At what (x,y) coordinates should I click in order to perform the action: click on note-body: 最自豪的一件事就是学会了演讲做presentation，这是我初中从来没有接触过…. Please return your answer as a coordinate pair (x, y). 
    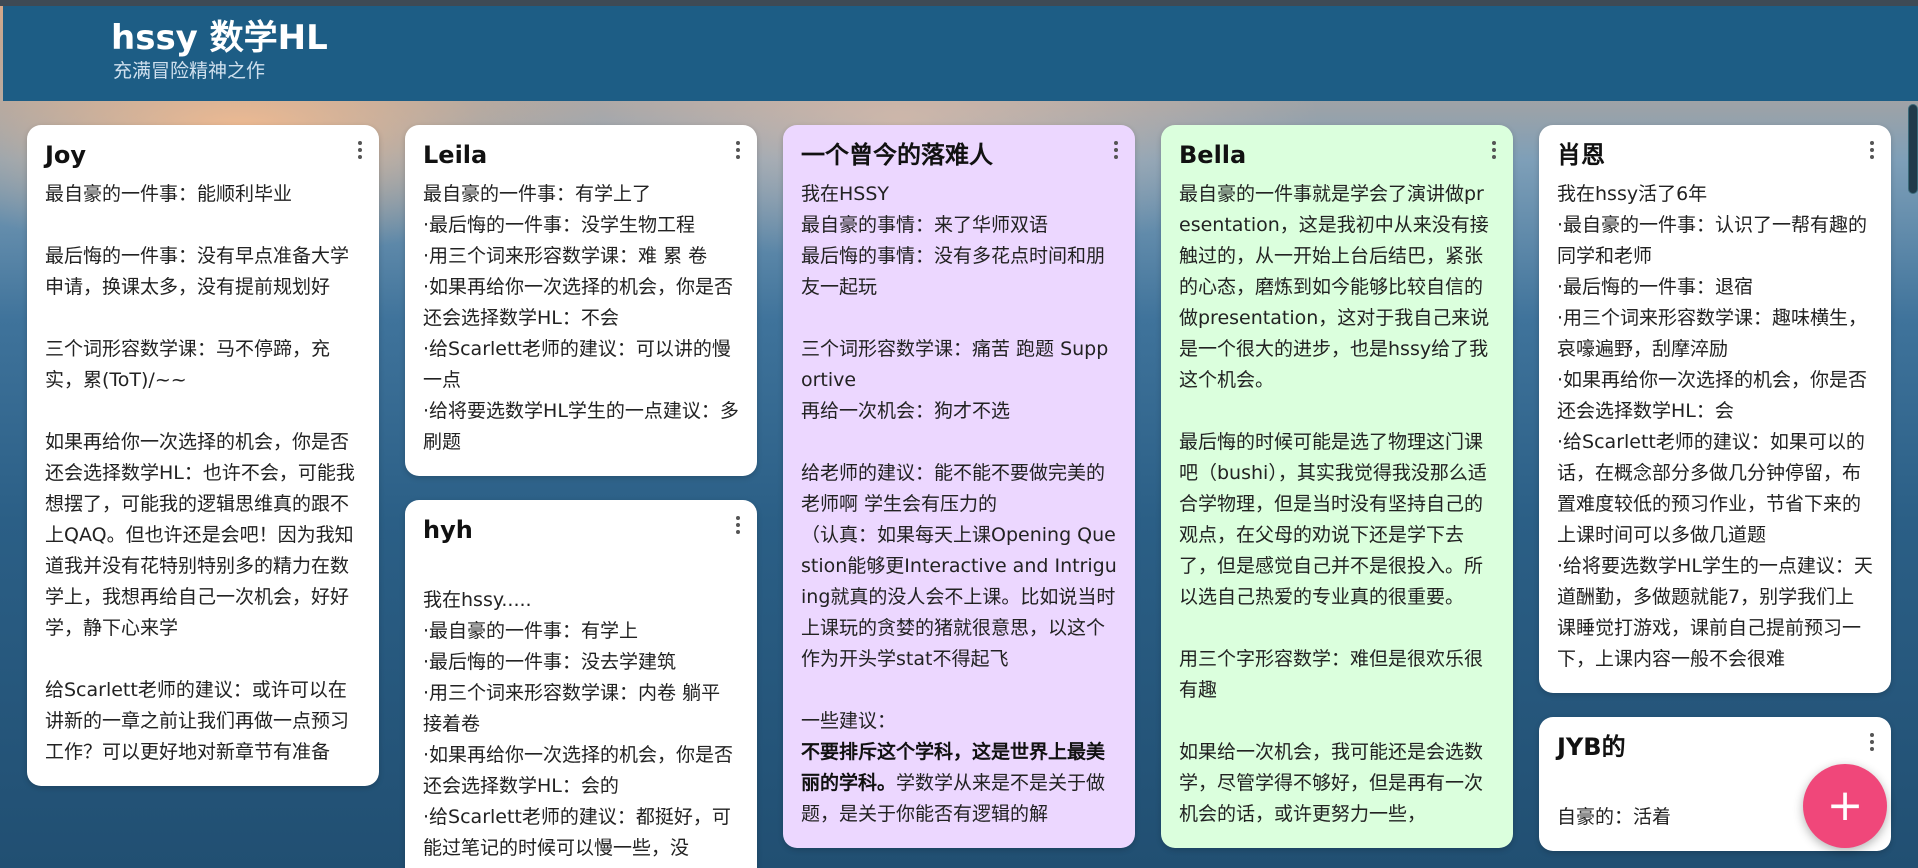
    Looking at the image, I should click on (1334, 504).